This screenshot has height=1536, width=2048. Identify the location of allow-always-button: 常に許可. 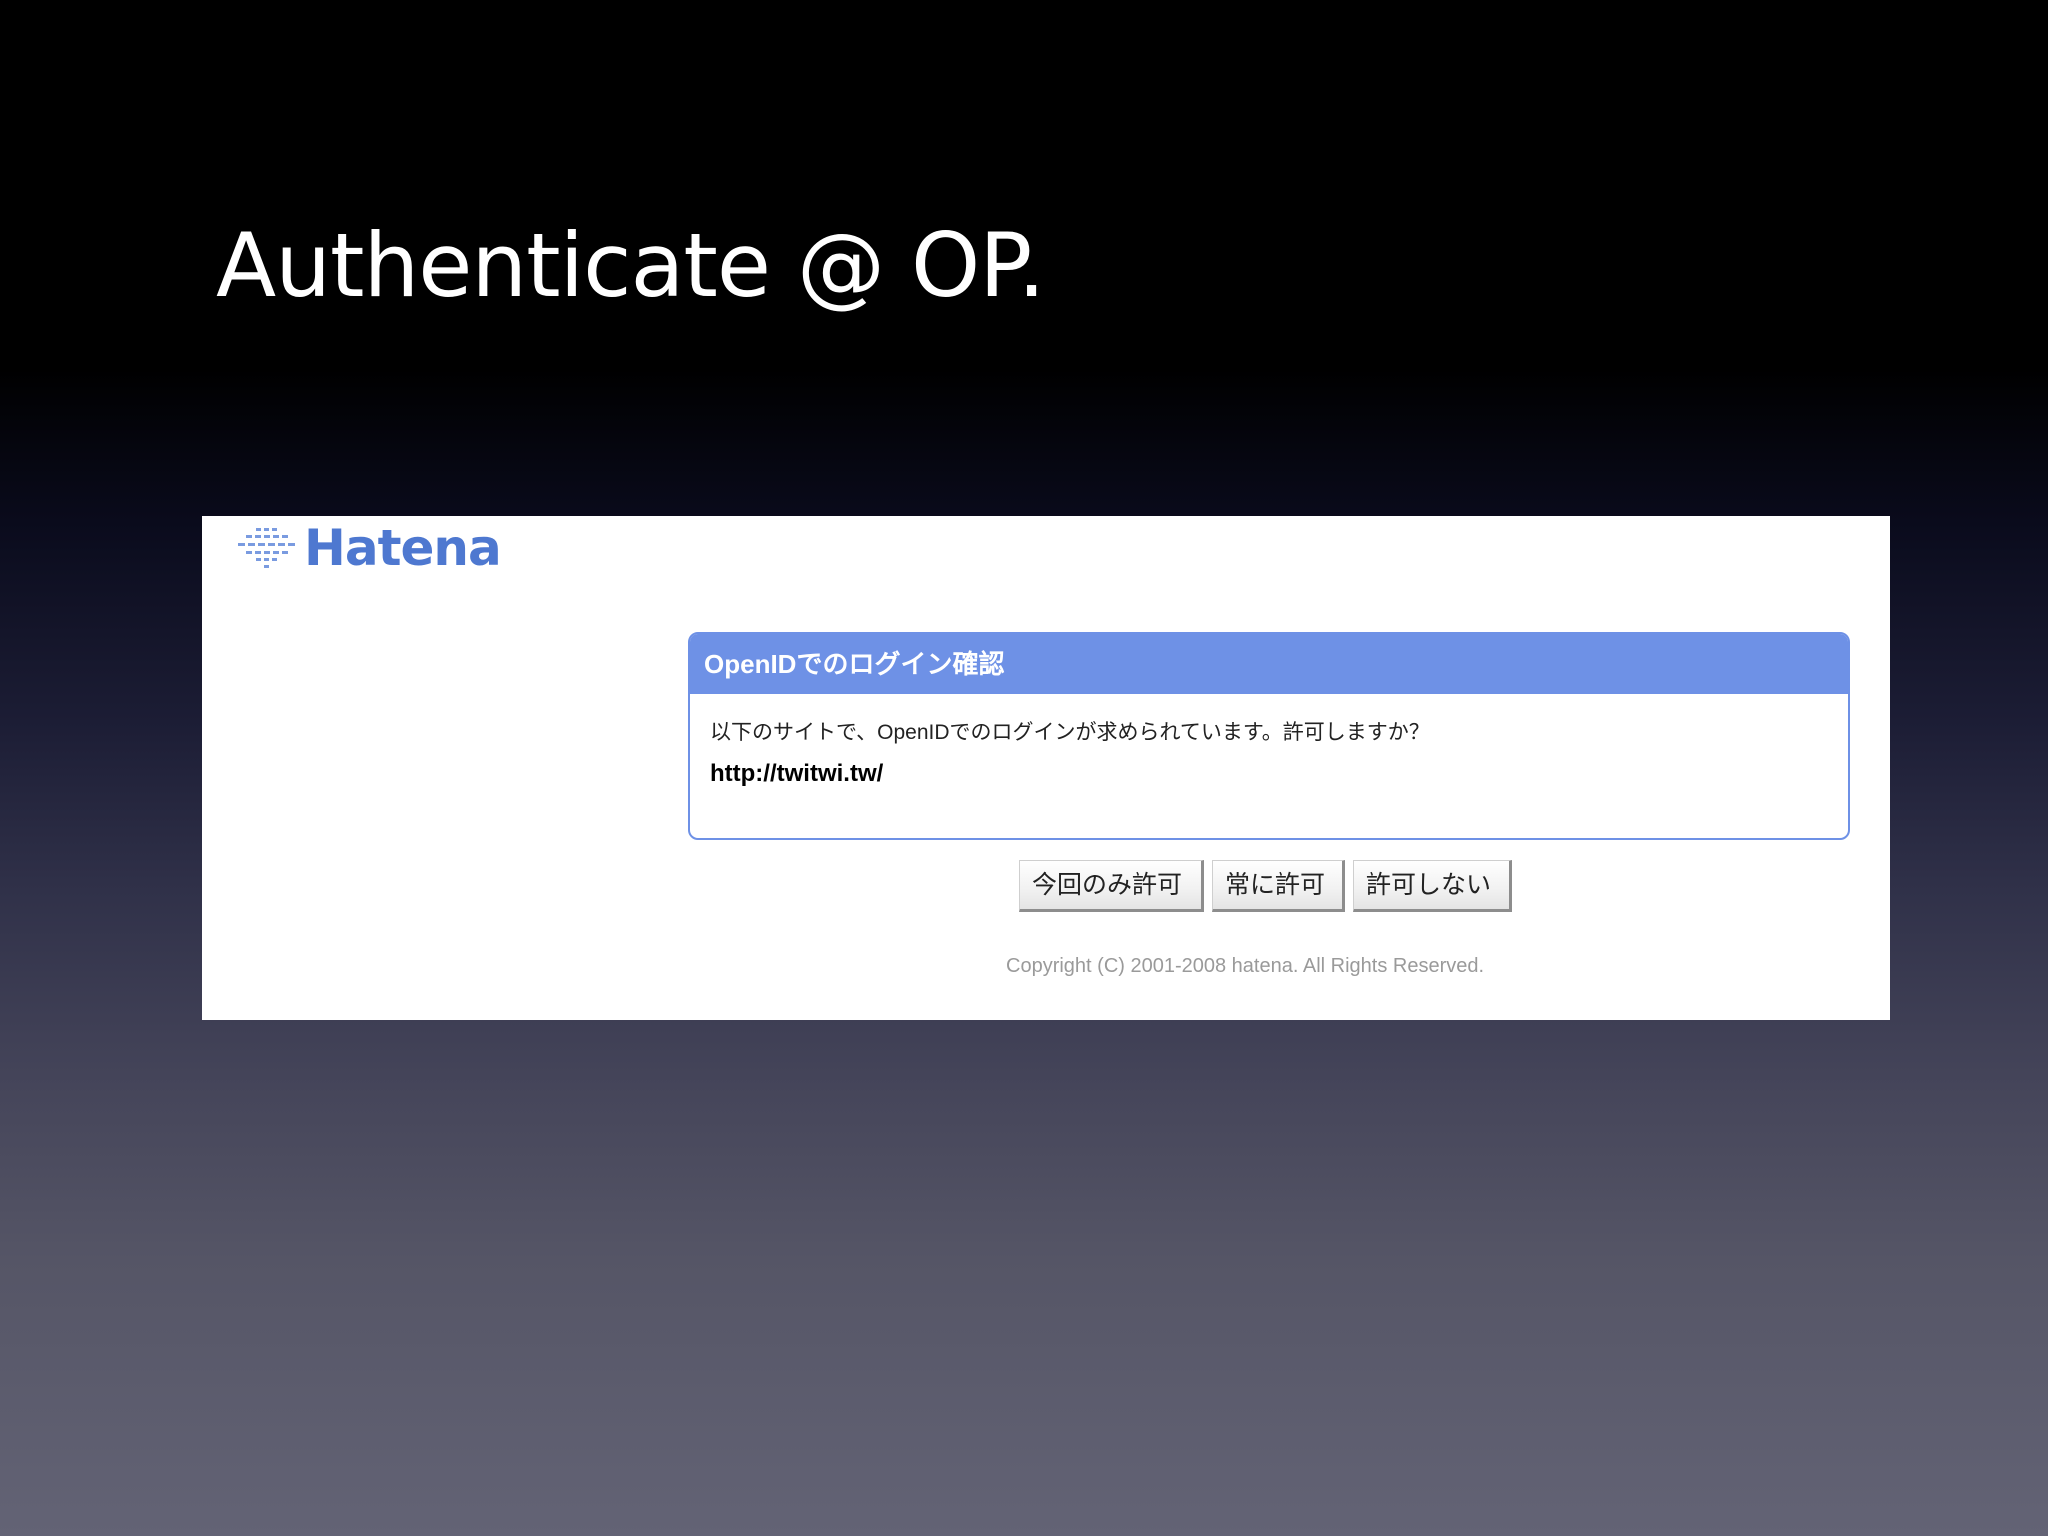
(1278, 886).